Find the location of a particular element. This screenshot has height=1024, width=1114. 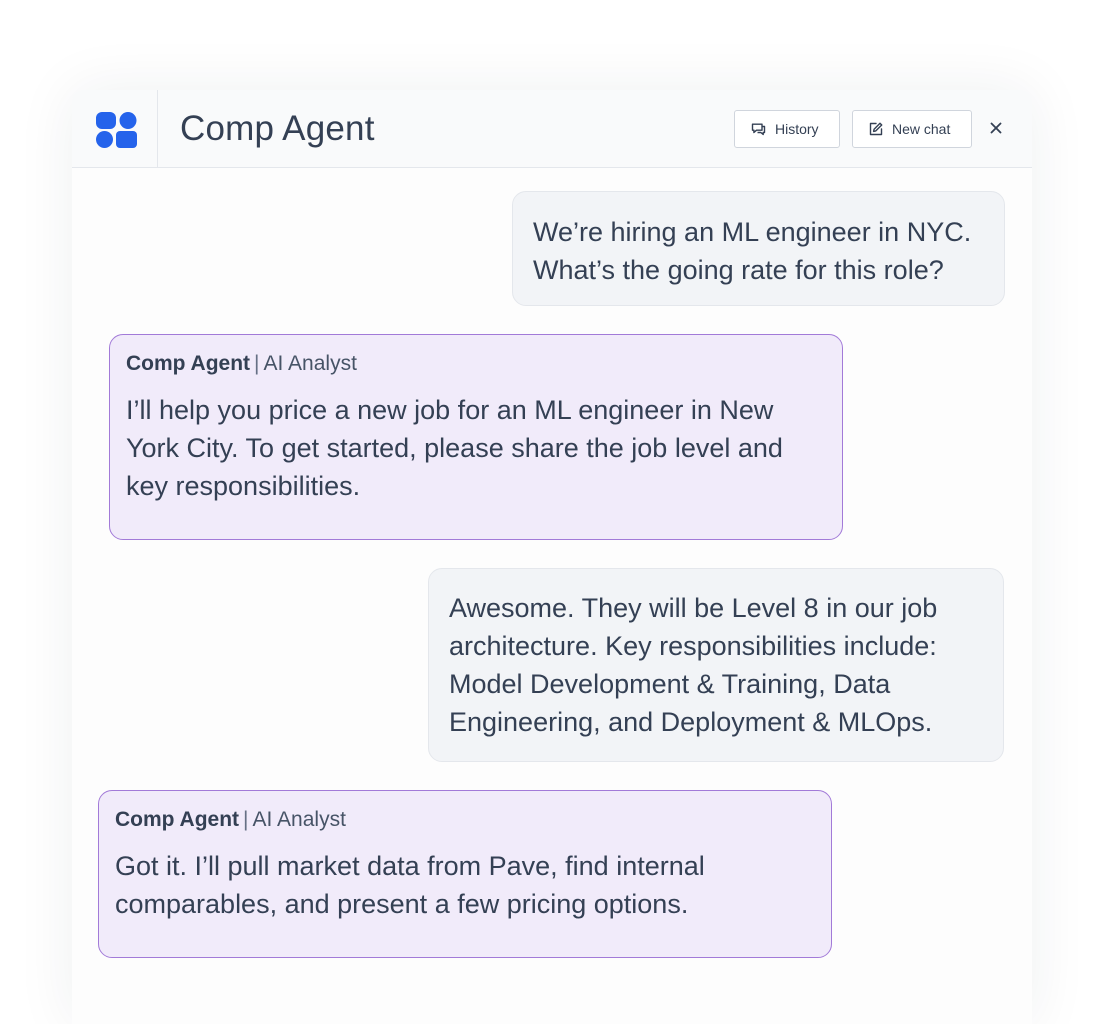

chat-header: Comp Agent History New chat is located at coordinates (552, 129).